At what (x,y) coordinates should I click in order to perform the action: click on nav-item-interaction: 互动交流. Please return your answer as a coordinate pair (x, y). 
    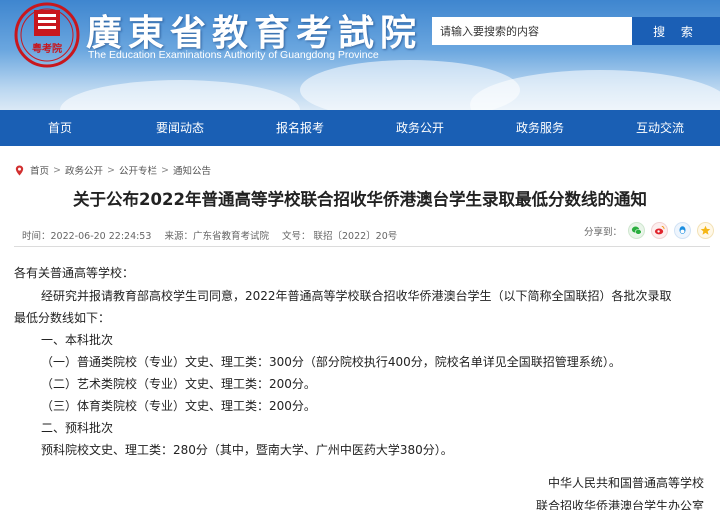
    Looking at the image, I should click on (660, 128).